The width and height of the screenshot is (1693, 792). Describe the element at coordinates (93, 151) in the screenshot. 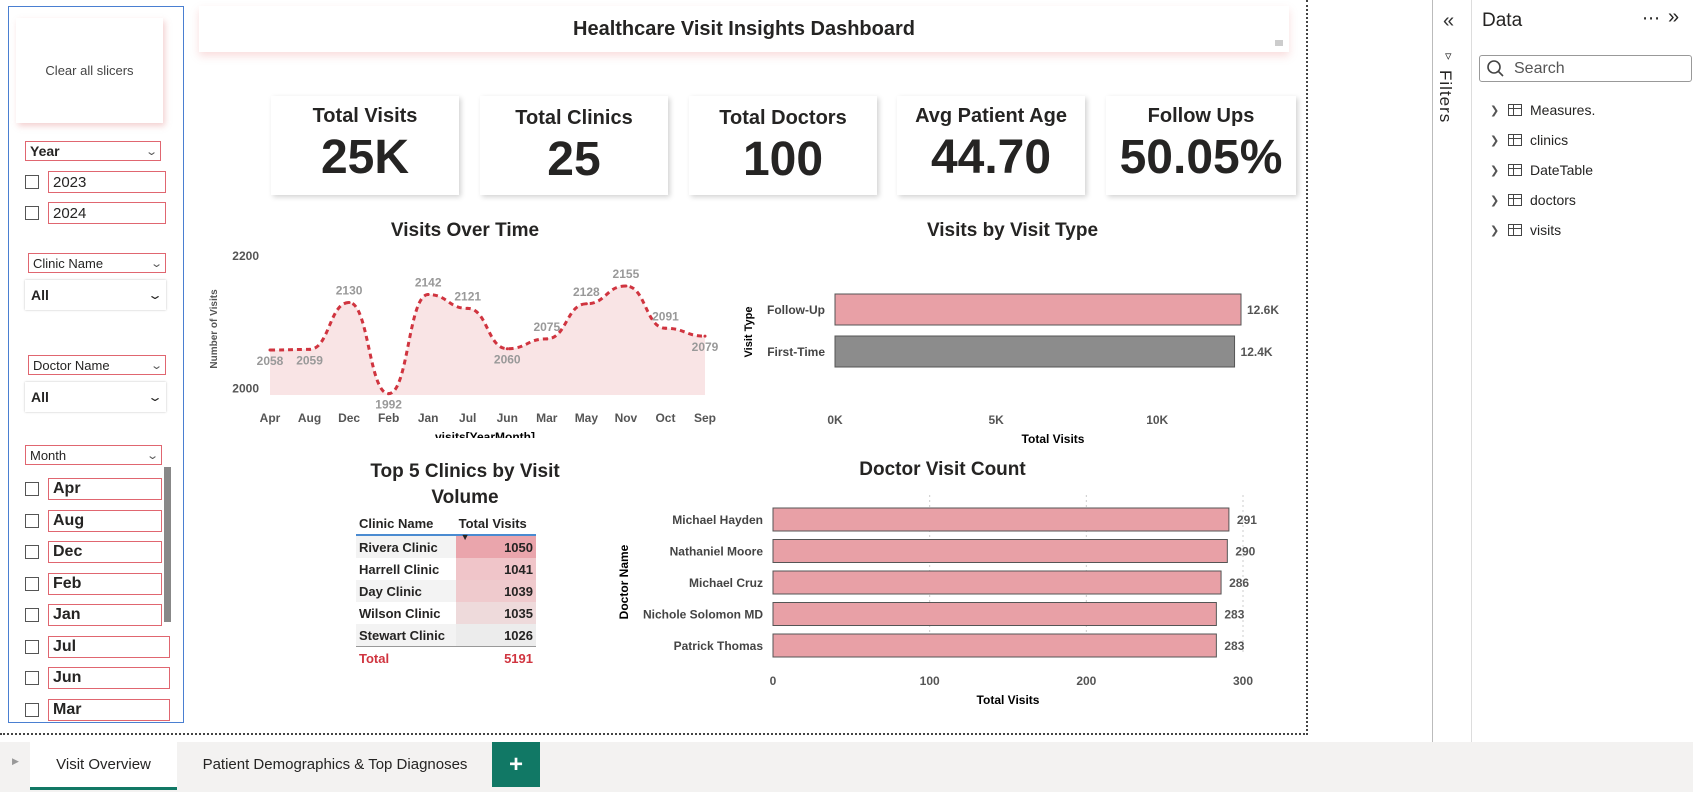

I see `year-slicer-header: Year ⌄` at that location.